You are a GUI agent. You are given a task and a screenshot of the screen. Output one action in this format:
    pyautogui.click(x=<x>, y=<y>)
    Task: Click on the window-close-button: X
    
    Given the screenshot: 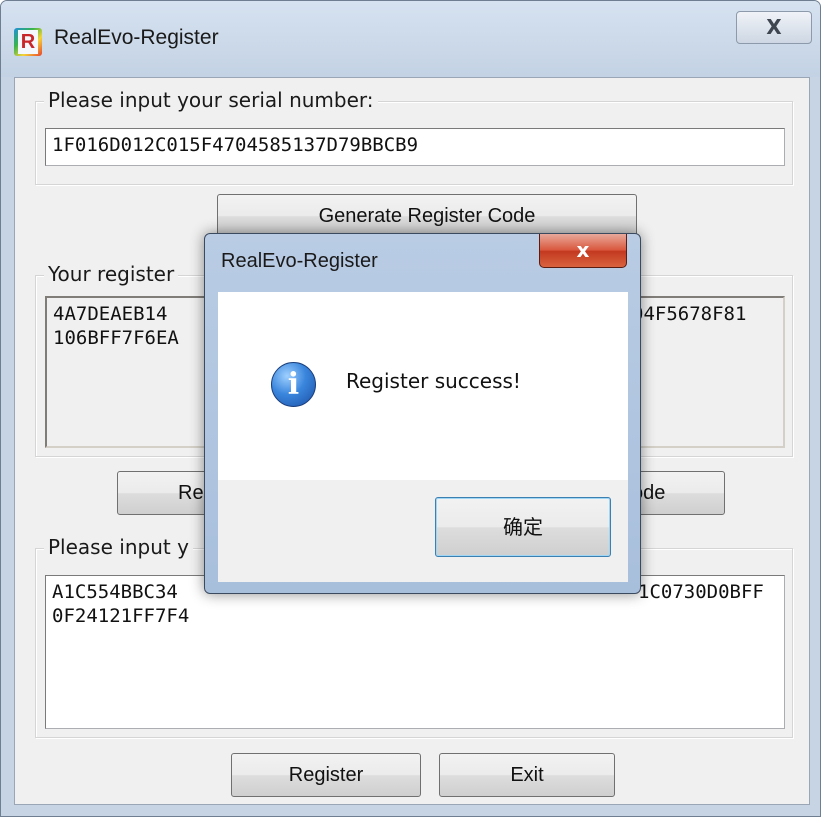 What is the action you would take?
    pyautogui.click(x=774, y=27)
    